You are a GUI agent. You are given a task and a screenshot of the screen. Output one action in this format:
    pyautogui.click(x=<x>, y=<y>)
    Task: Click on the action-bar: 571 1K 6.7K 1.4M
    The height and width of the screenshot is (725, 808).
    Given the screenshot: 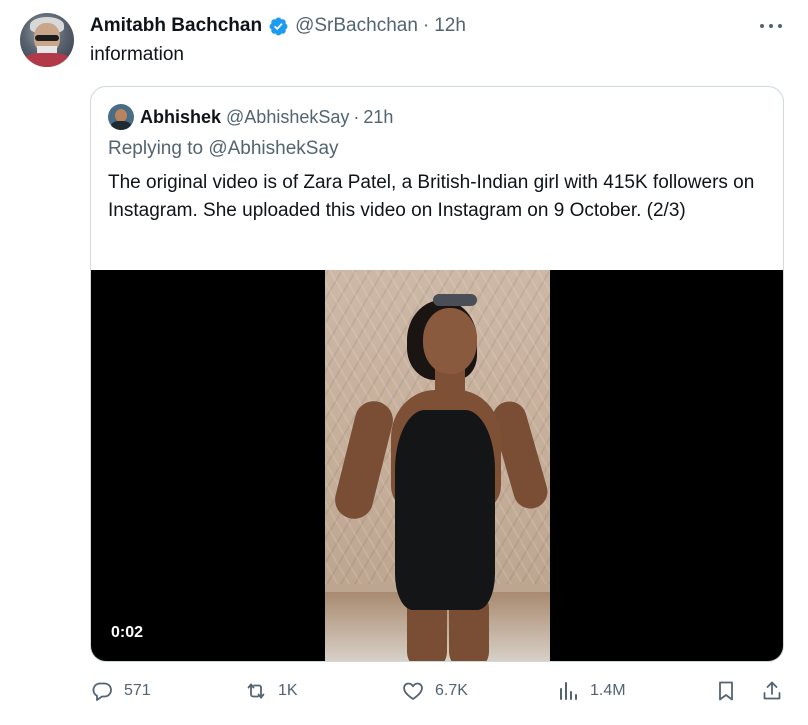 What is the action you would take?
    pyautogui.click(x=440, y=691)
    